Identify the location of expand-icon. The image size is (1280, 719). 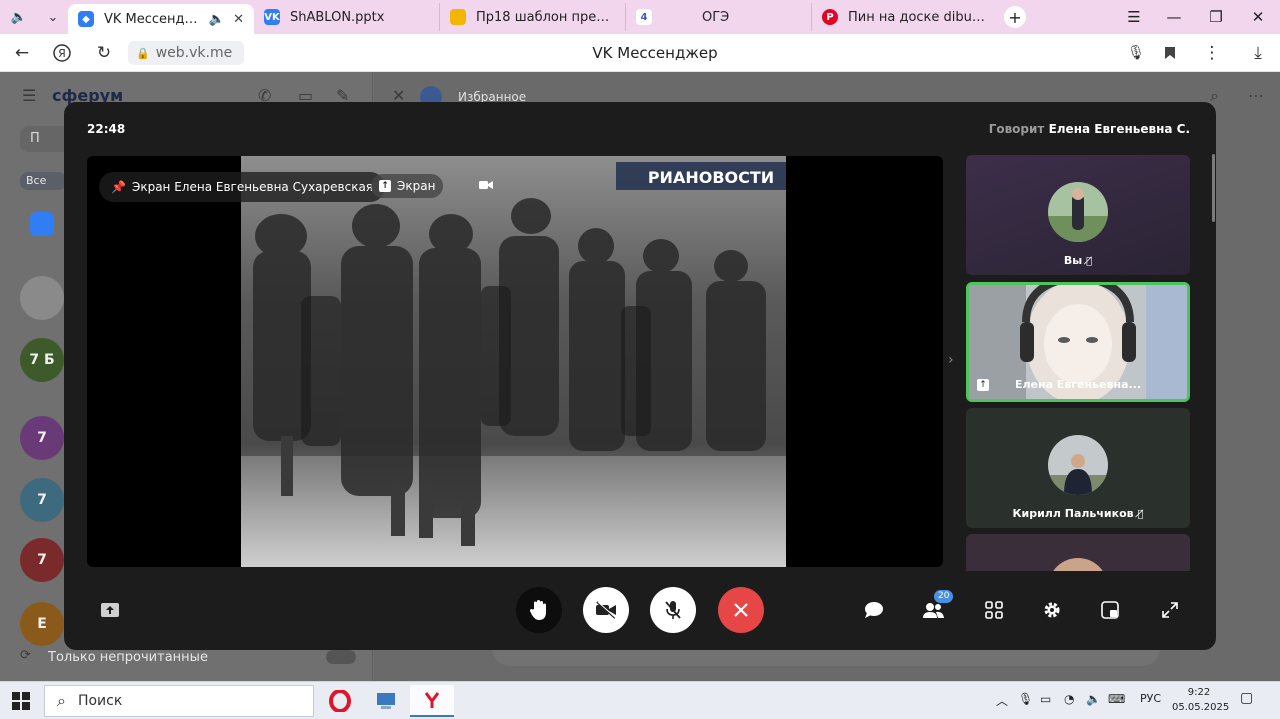
(1170, 610).